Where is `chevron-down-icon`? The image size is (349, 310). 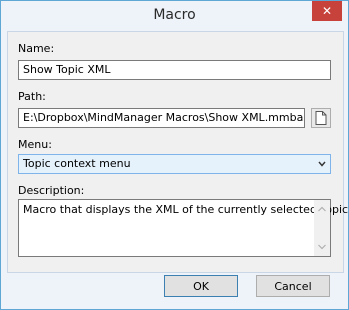 chevron-down-icon is located at coordinates (322, 164).